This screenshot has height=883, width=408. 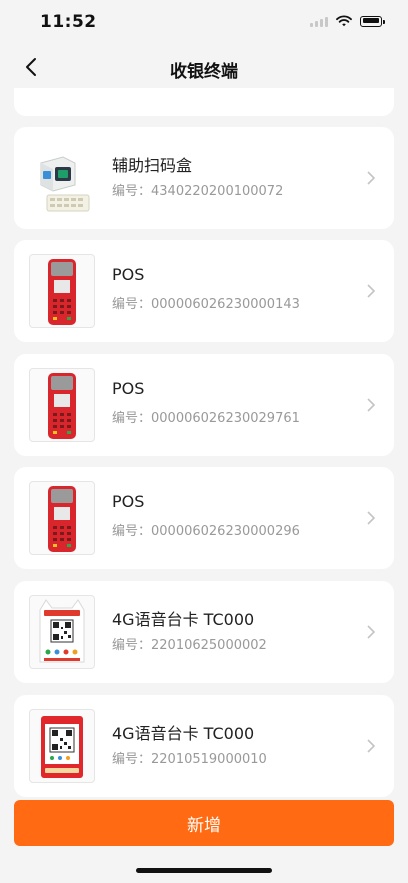 I want to click on list-item: 4G语音台卡 TC000 编号：22010519000010, so click(x=204, y=746).